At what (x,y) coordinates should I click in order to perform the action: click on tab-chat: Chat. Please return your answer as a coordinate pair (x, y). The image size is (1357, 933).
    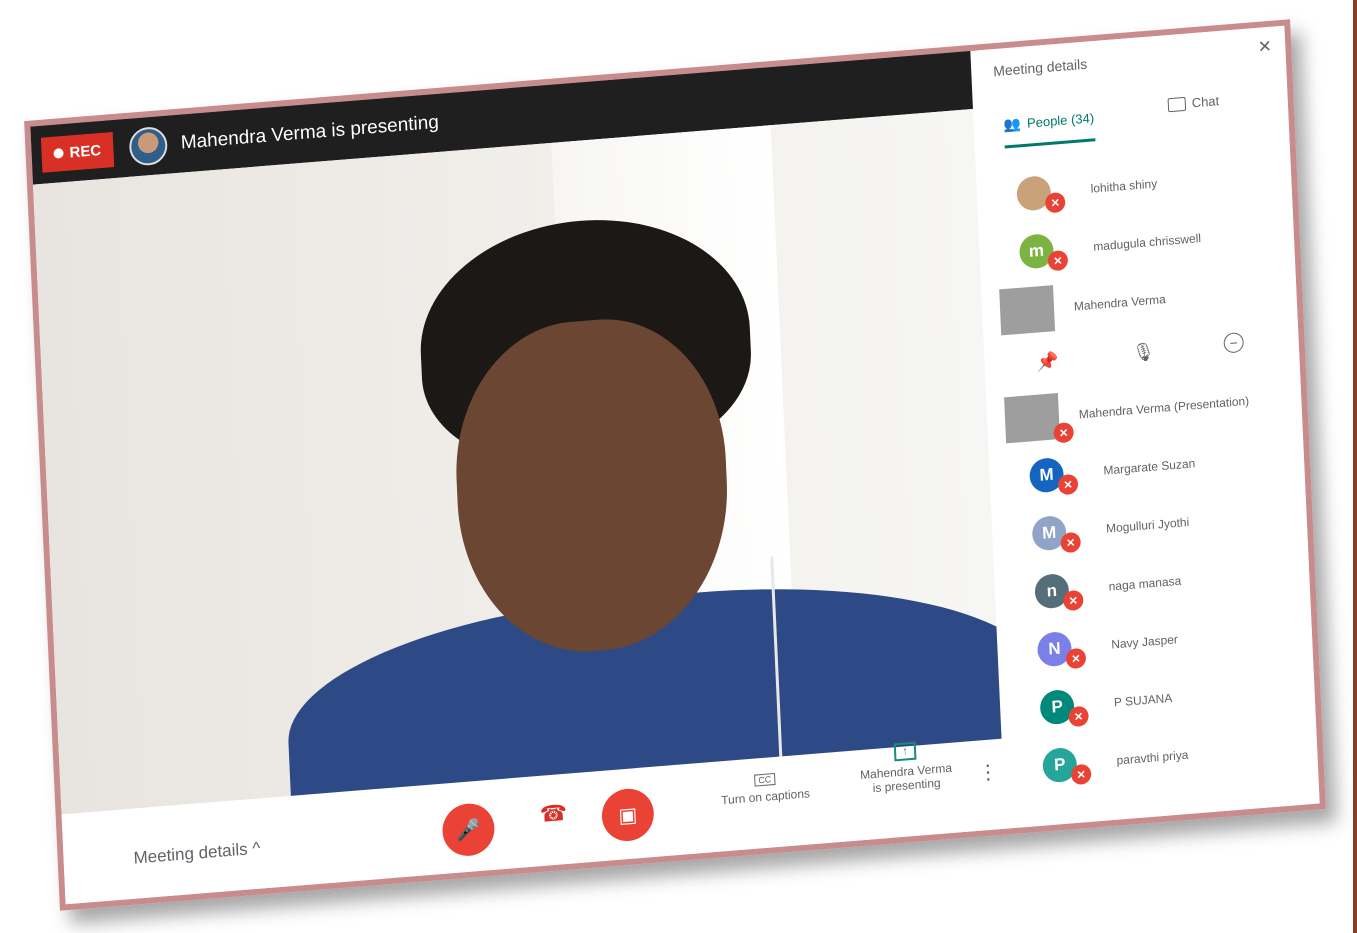
    Looking at the image, I should click on (1193, 102).